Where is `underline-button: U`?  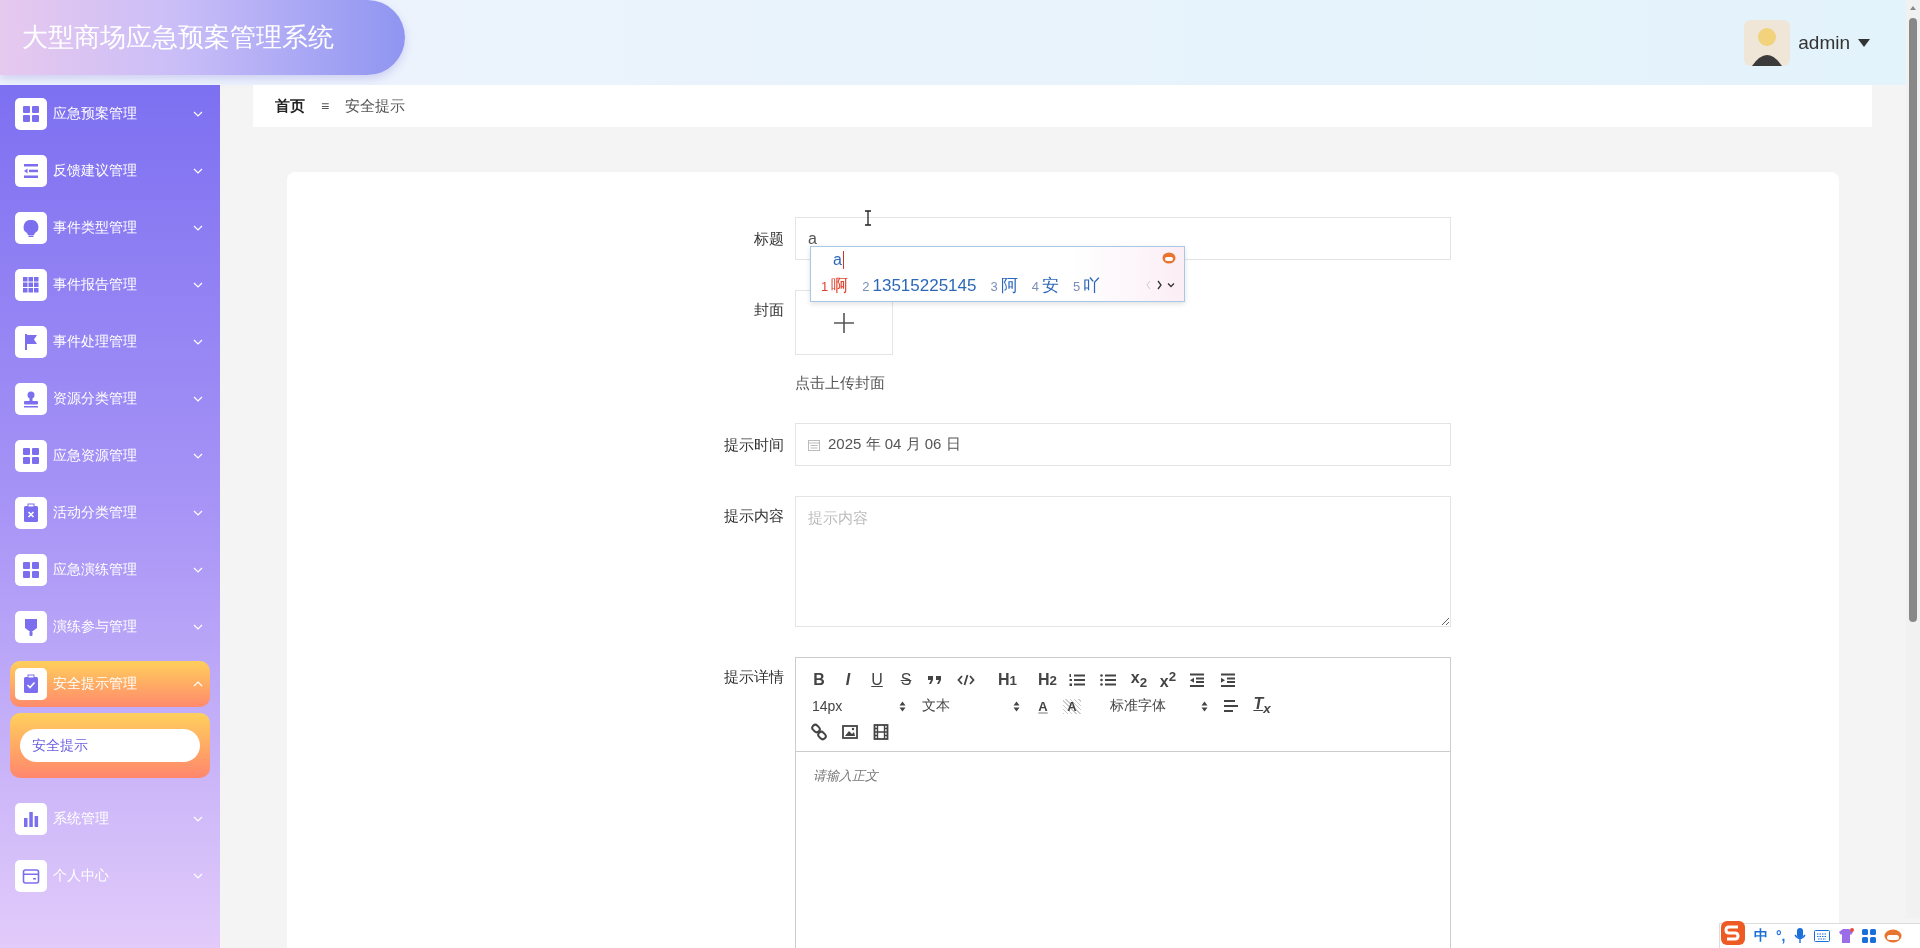
underline-button: U is located at coordinates (877, 680).